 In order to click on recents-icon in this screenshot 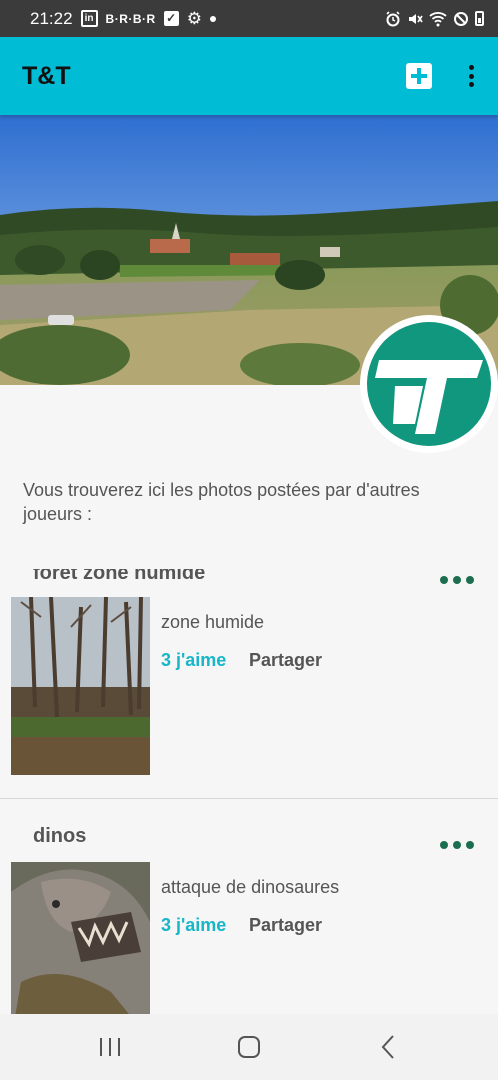, I will do `click(110, 1047)`.